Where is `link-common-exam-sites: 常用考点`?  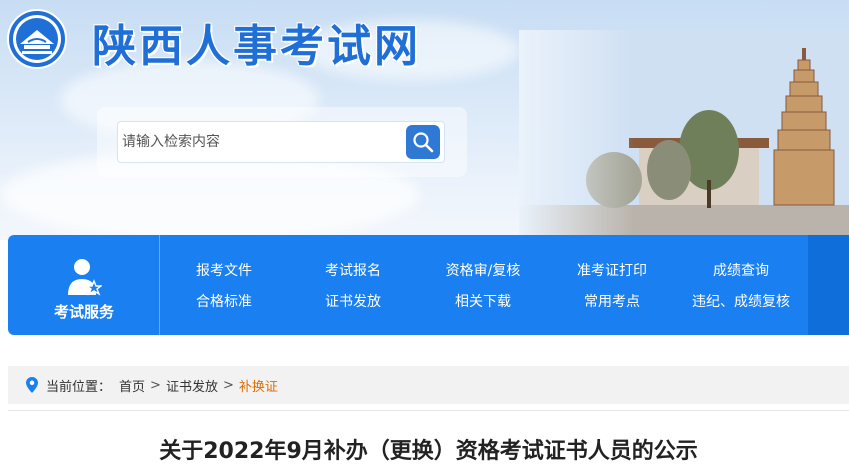 link-common-exam-sites: 常用考点 is located at coordinates (612, 301).